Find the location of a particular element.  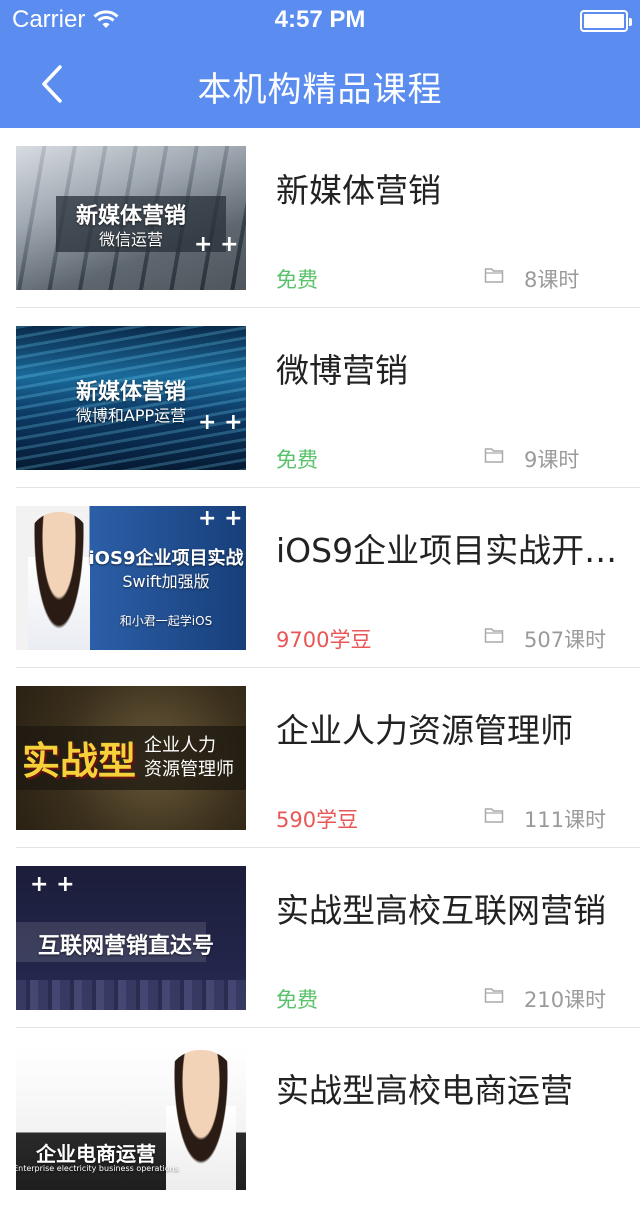

course-row: 实战型 企业人力 资源管理师 企业人力资源管理师 590学豆 111课时 is located at coordinates (320, 758).